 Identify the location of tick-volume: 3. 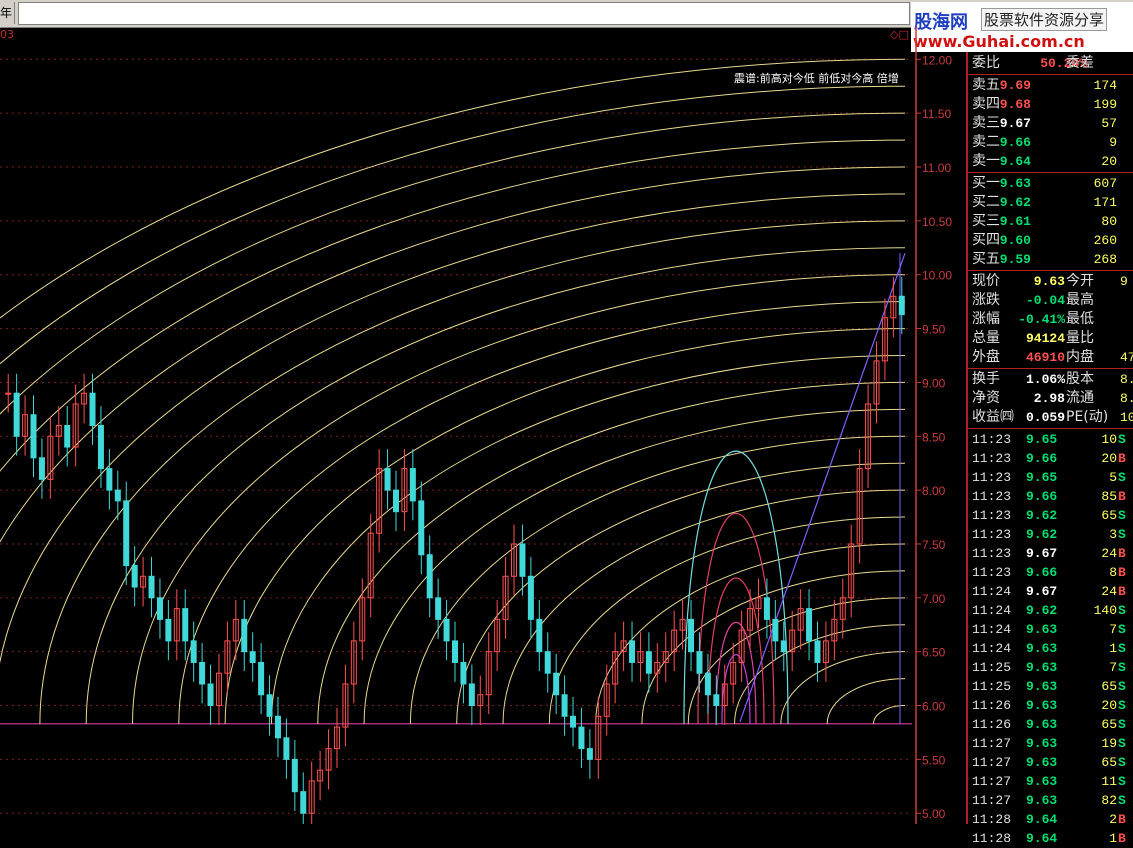
(1113, 534).